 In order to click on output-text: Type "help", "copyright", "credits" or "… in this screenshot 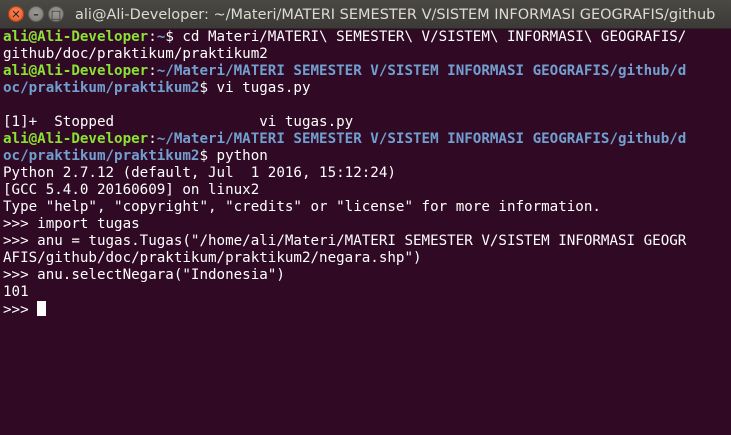, I will do `click(302, 207)`.